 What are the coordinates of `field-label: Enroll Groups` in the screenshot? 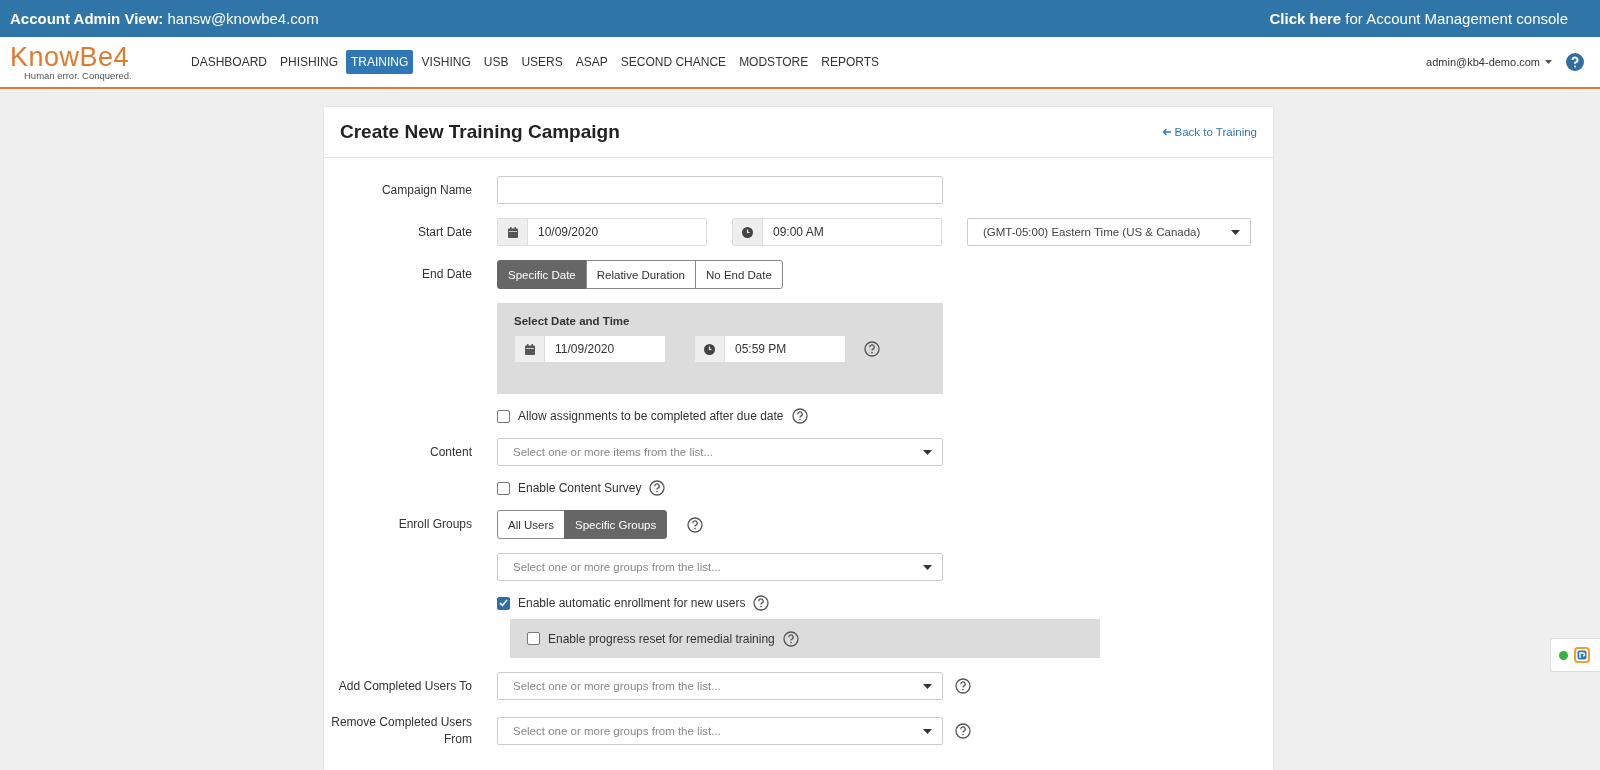 It's located at (434, 524).